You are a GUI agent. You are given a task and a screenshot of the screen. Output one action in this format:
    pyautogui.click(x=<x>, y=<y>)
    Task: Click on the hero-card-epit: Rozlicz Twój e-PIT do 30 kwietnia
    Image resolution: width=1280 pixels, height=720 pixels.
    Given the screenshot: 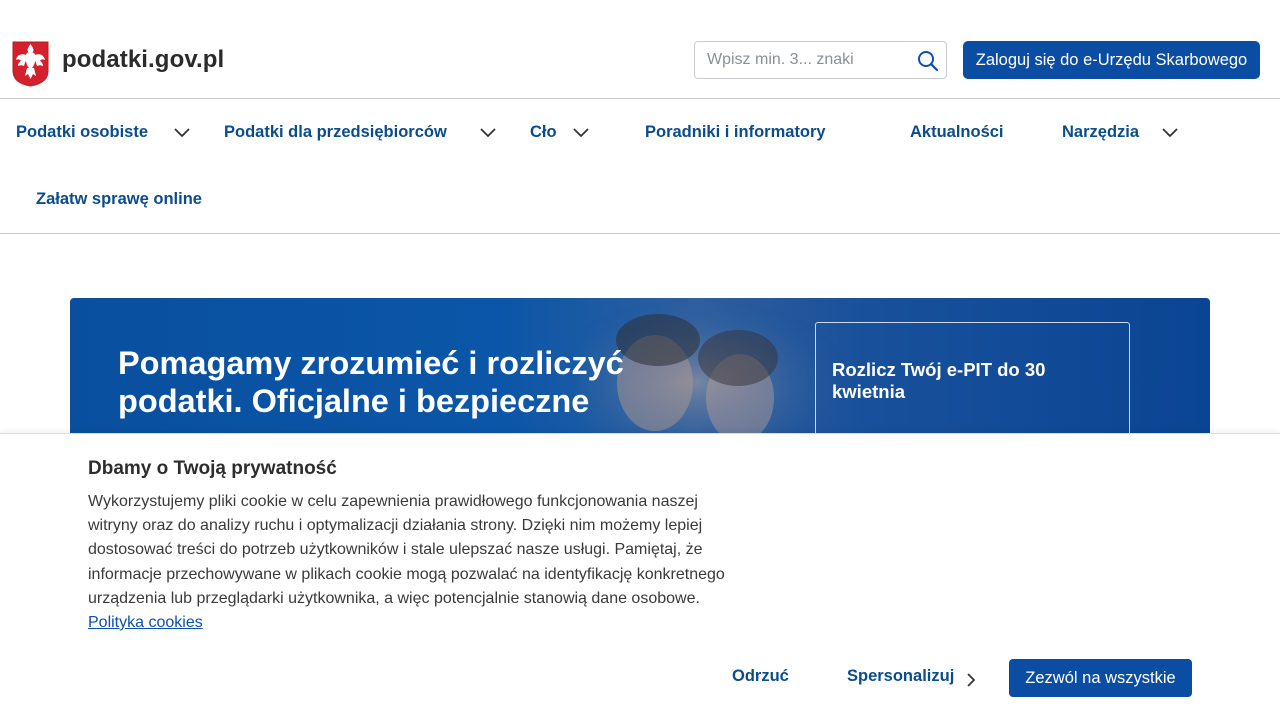 What is the action you would take?
    pyautogui.click(x=972, y=380)
    